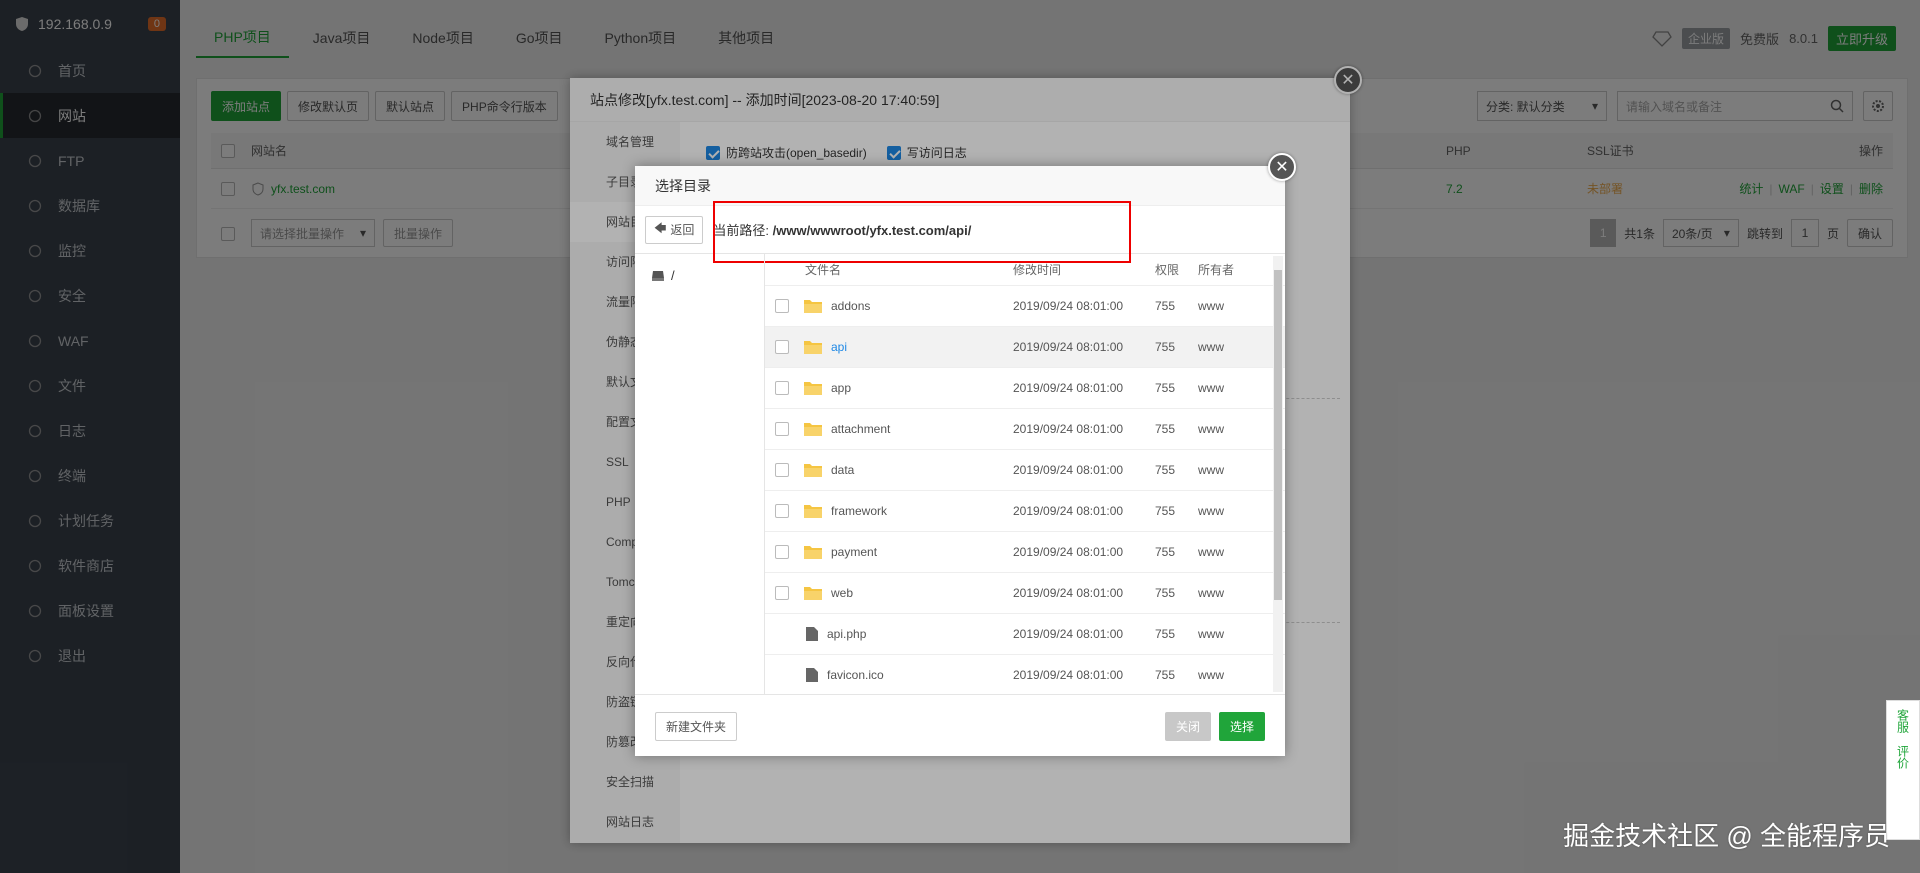  I want to click on dir-modal-title: 选择目录, so click(960, 186).